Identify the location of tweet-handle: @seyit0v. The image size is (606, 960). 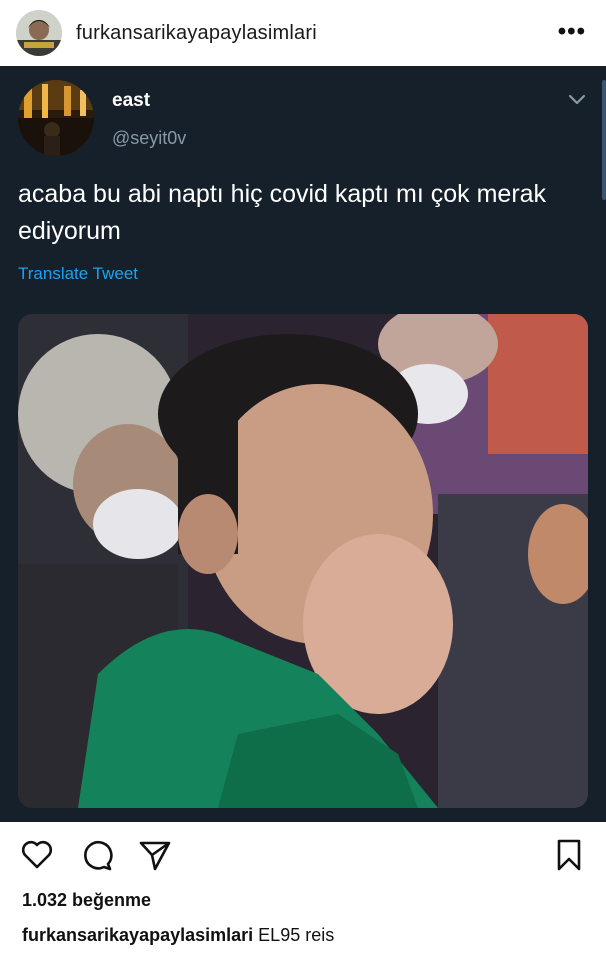
(149, 138).